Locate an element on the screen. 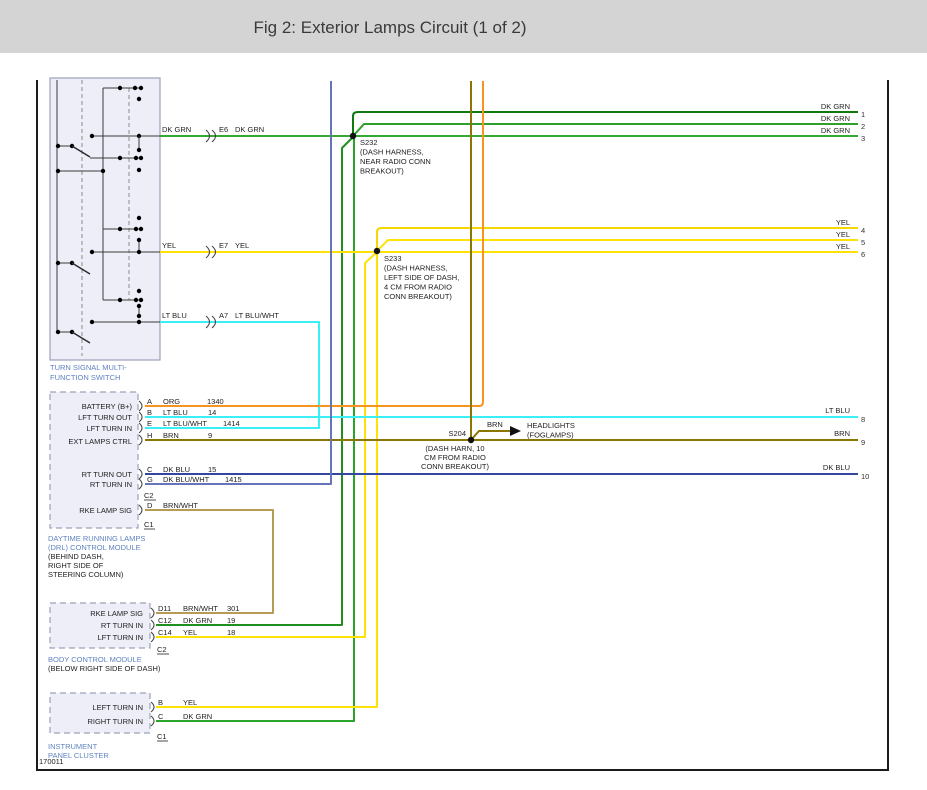 The image size is (927, 790). bcm-pin-c14: C14 is located at coordinates (165, 632).